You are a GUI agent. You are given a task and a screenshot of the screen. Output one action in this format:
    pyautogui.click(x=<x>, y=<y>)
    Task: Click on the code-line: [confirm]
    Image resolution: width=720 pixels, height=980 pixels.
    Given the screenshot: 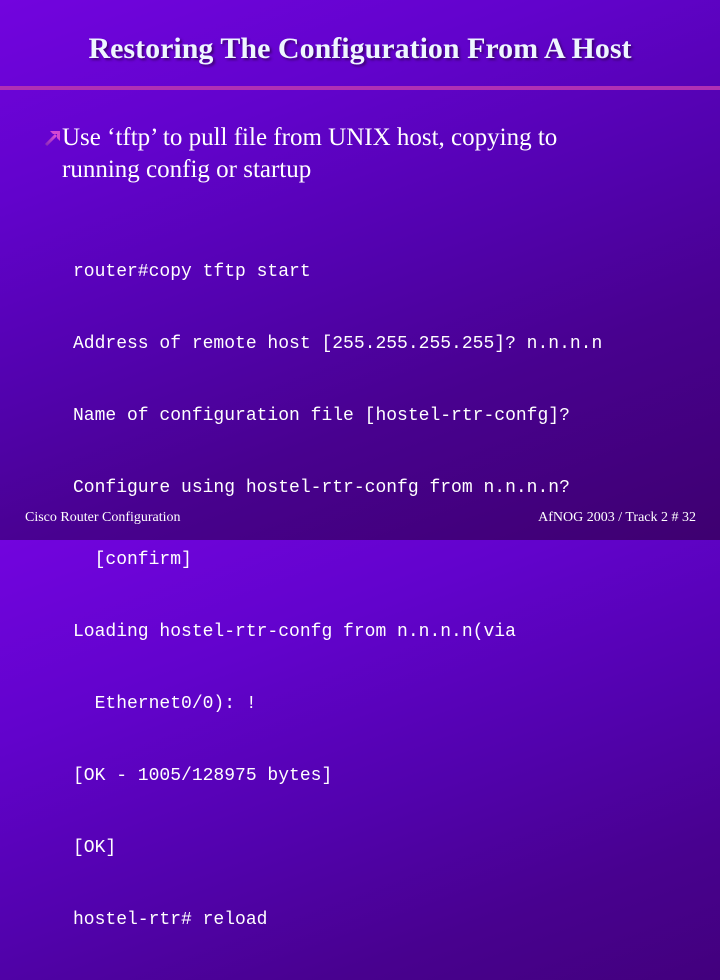 What is the action you would take?
    pyautogui.click(x=132, y=560)
    